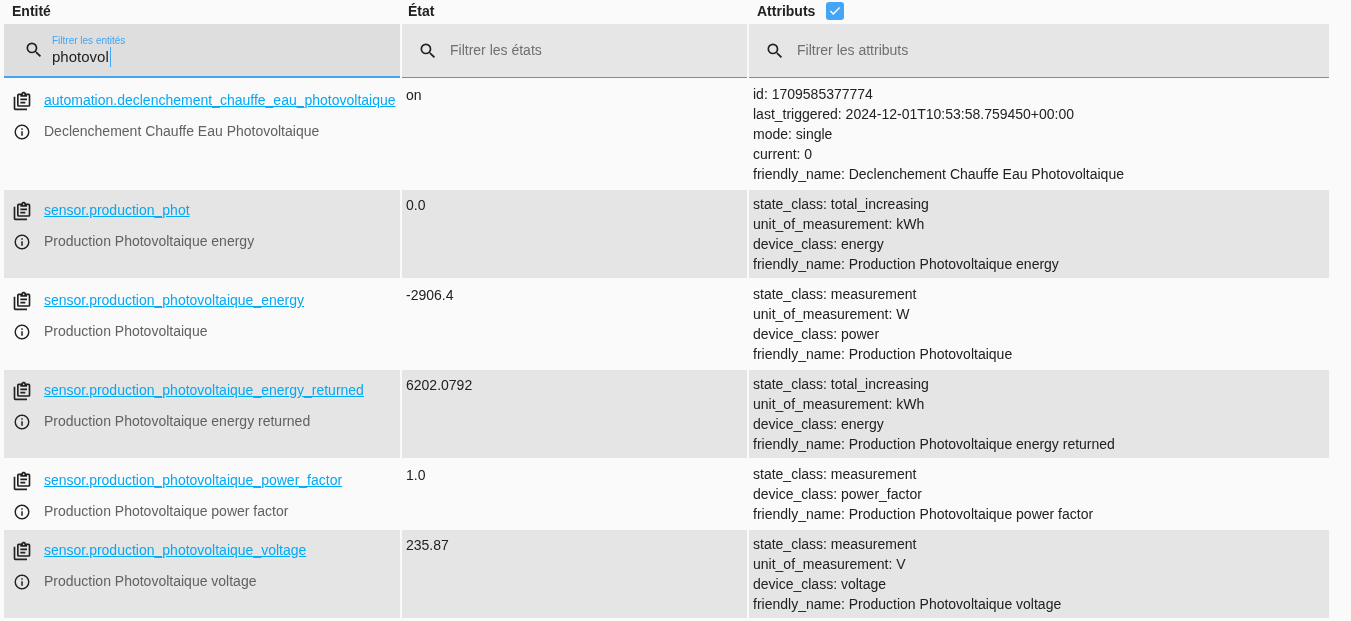 This screenshot has height=621, width=1351. I want to click on column-header: Attributs, so click(786, 11).